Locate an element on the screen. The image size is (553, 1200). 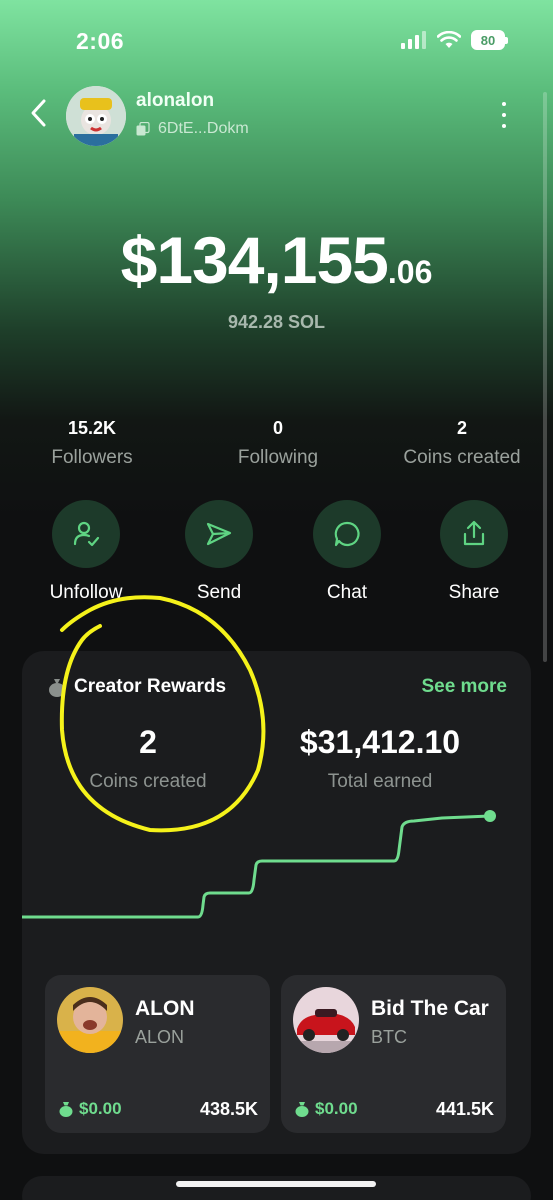
scrollbar is located at coordinates (545, 377).